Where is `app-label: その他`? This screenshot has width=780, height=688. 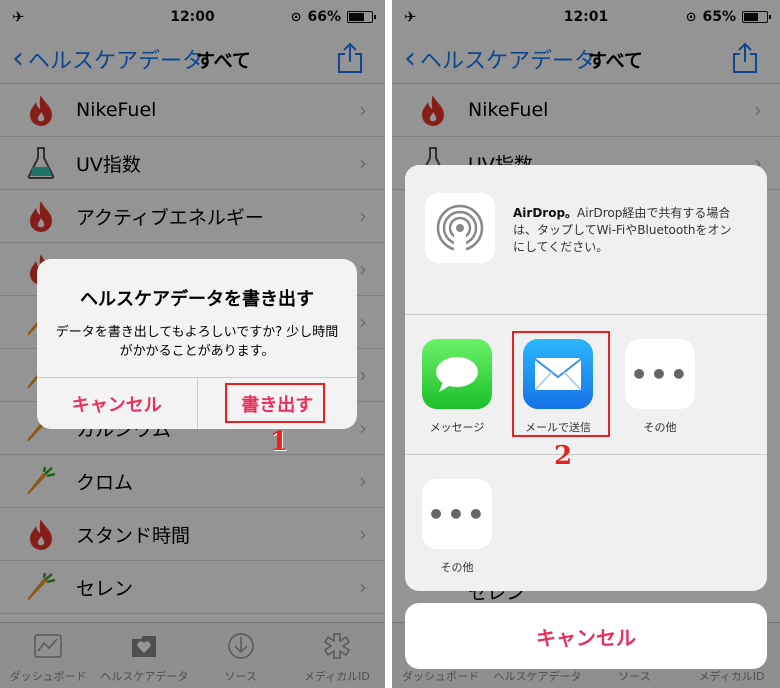
app-label: その他 is located at coordinates (660, 427).